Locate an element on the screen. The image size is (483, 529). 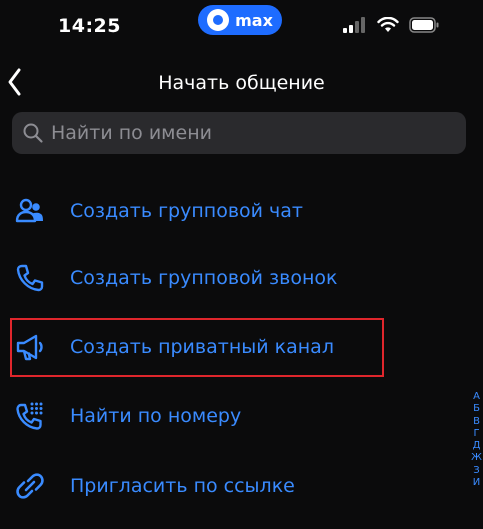
search-placeholder: Найти по имени is located at coordinates (131, 133).